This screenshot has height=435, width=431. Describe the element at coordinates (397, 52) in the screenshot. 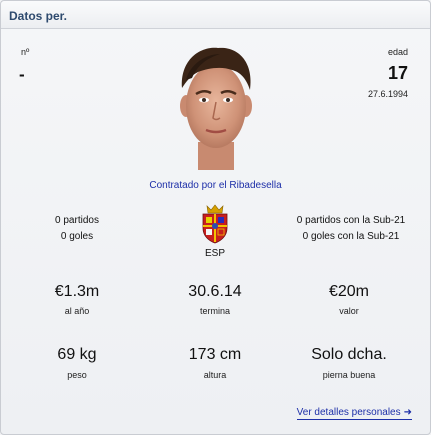

I see `age-label: edad` at that location.